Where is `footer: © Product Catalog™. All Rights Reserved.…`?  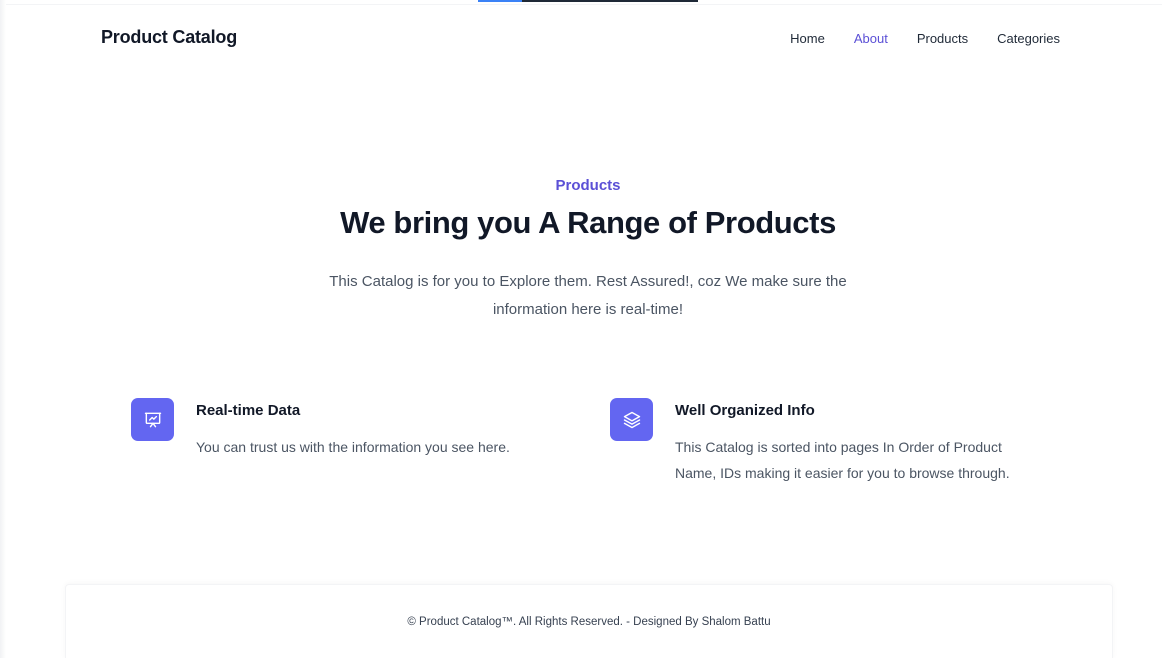 footer: © Product Catalog™. All Rights Reserved.… is located at coordinates (589, 621).